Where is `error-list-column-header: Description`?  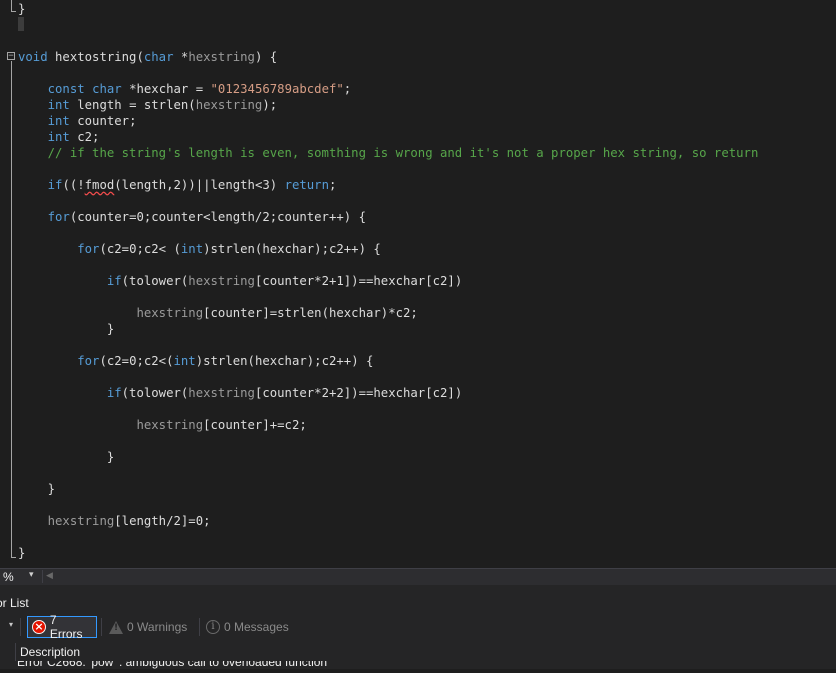
error-list-column-header: Description is located at coordinates (418, 652).